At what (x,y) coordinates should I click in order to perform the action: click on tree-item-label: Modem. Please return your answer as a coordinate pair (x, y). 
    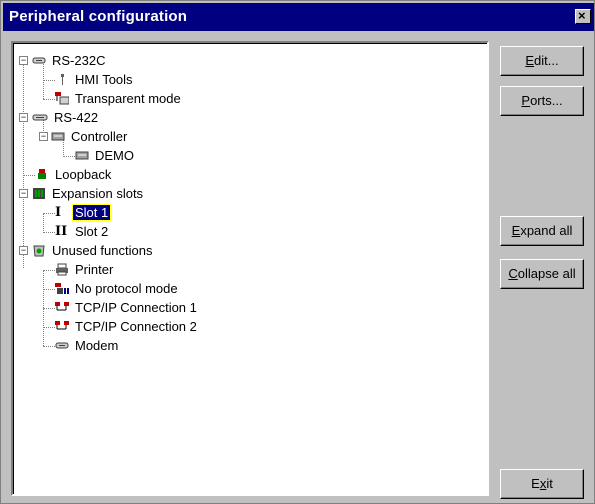
    Looking at the image, I should click on (97, 345).